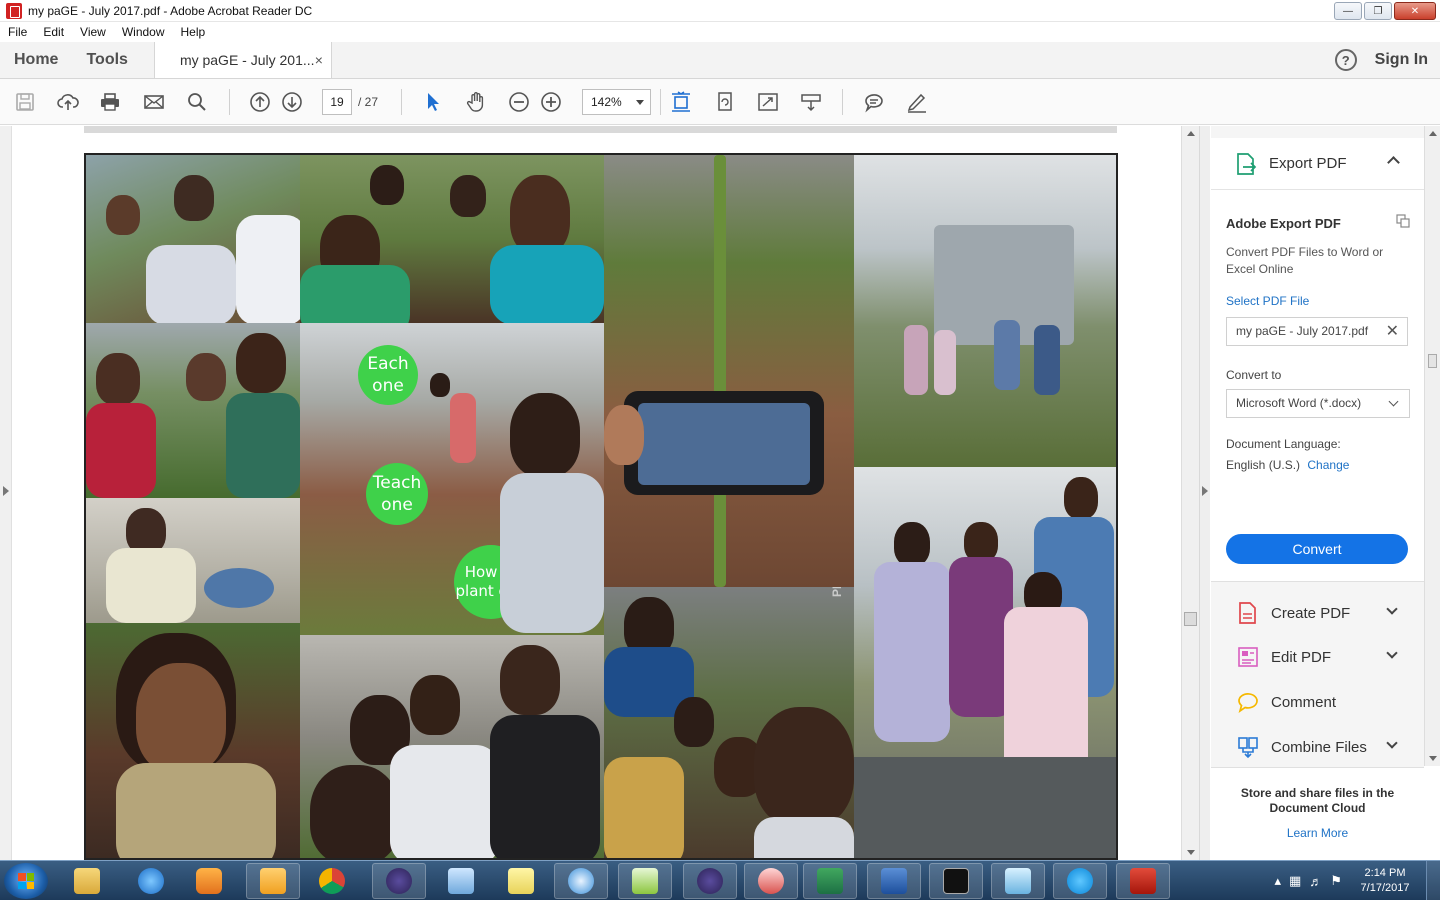  What do you see at coordinates (830, 881) in the screenshot?
I see `taskbar-excel` at bounding box center [830, 881].